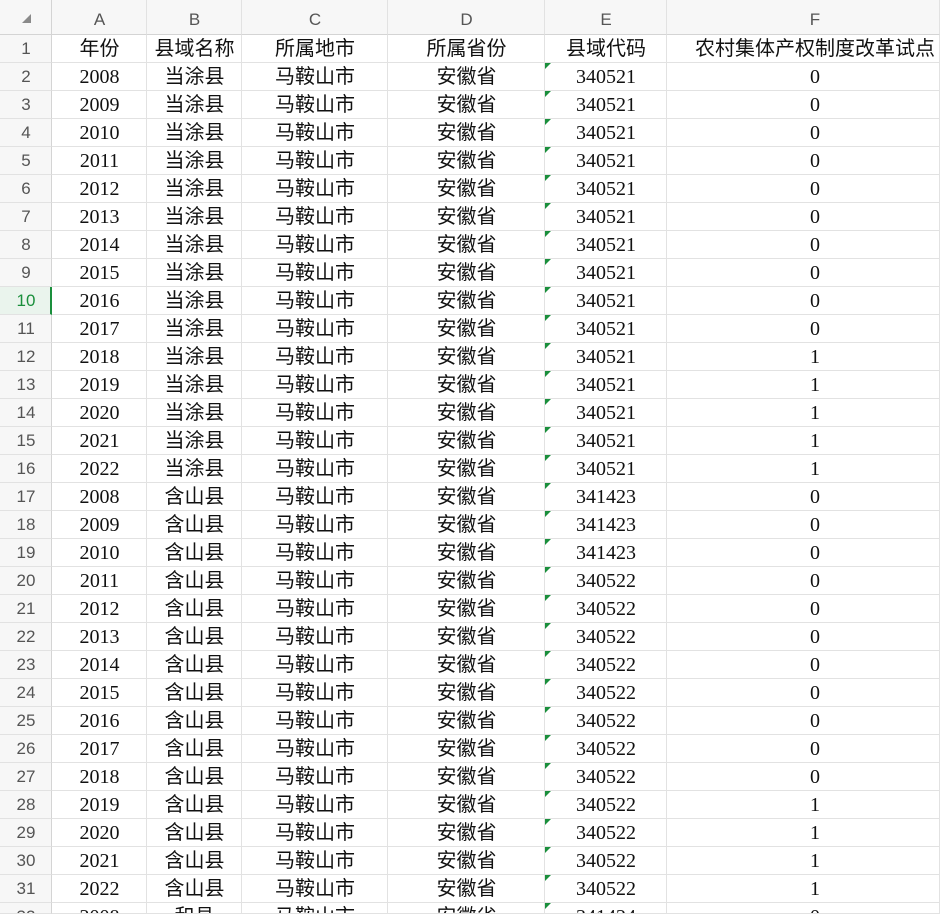  Describe the element at coordinates (466, 833) in the screenshot. I see `cell-D29: 安徽省` at that location.